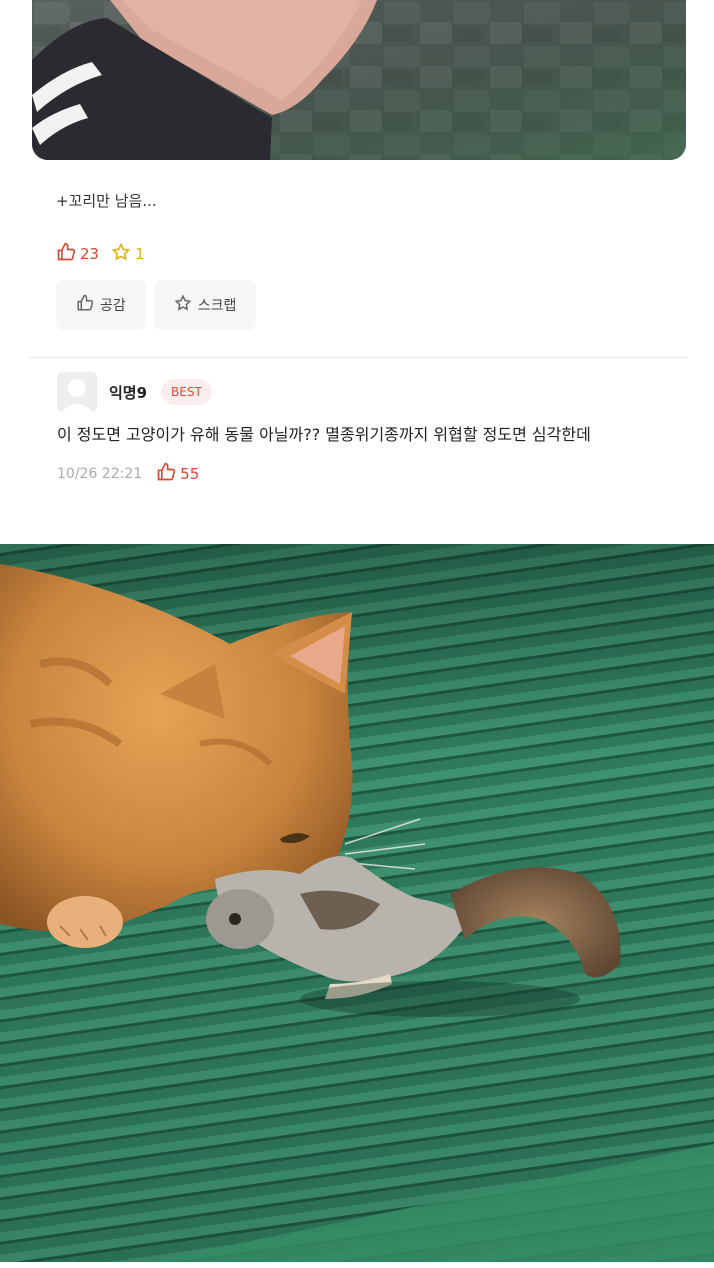  Describe the element at coordinates (100, 474) in the screenshot. I see `comment-date: 10/26 22:21` at that location.